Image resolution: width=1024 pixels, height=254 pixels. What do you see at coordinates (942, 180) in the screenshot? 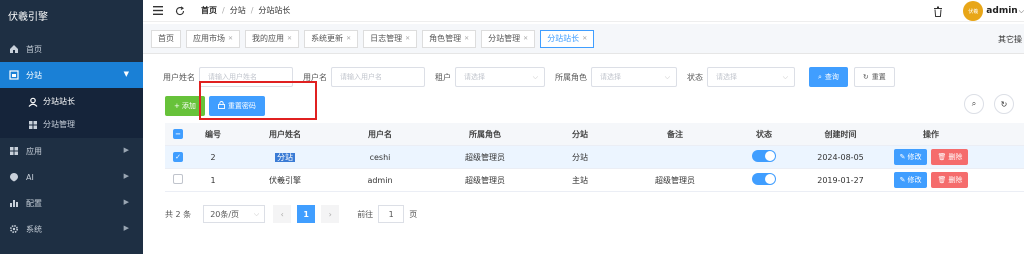
I see `trash-icon: 🗑` at bounding box center [942, 180].